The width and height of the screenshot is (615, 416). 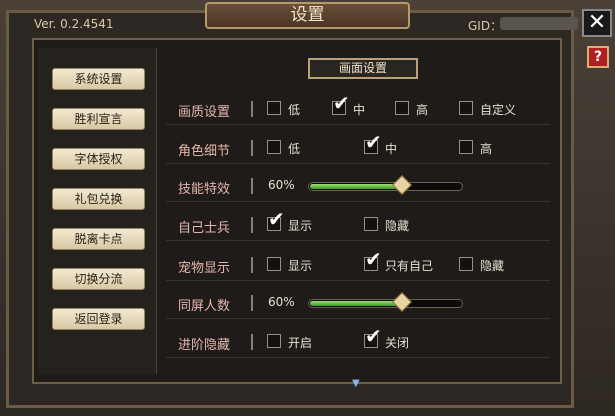 What do you see at coordinates (363, 68) in the screenshot?
I see `section-title: 画面设置` at bounding box center [363, 68].